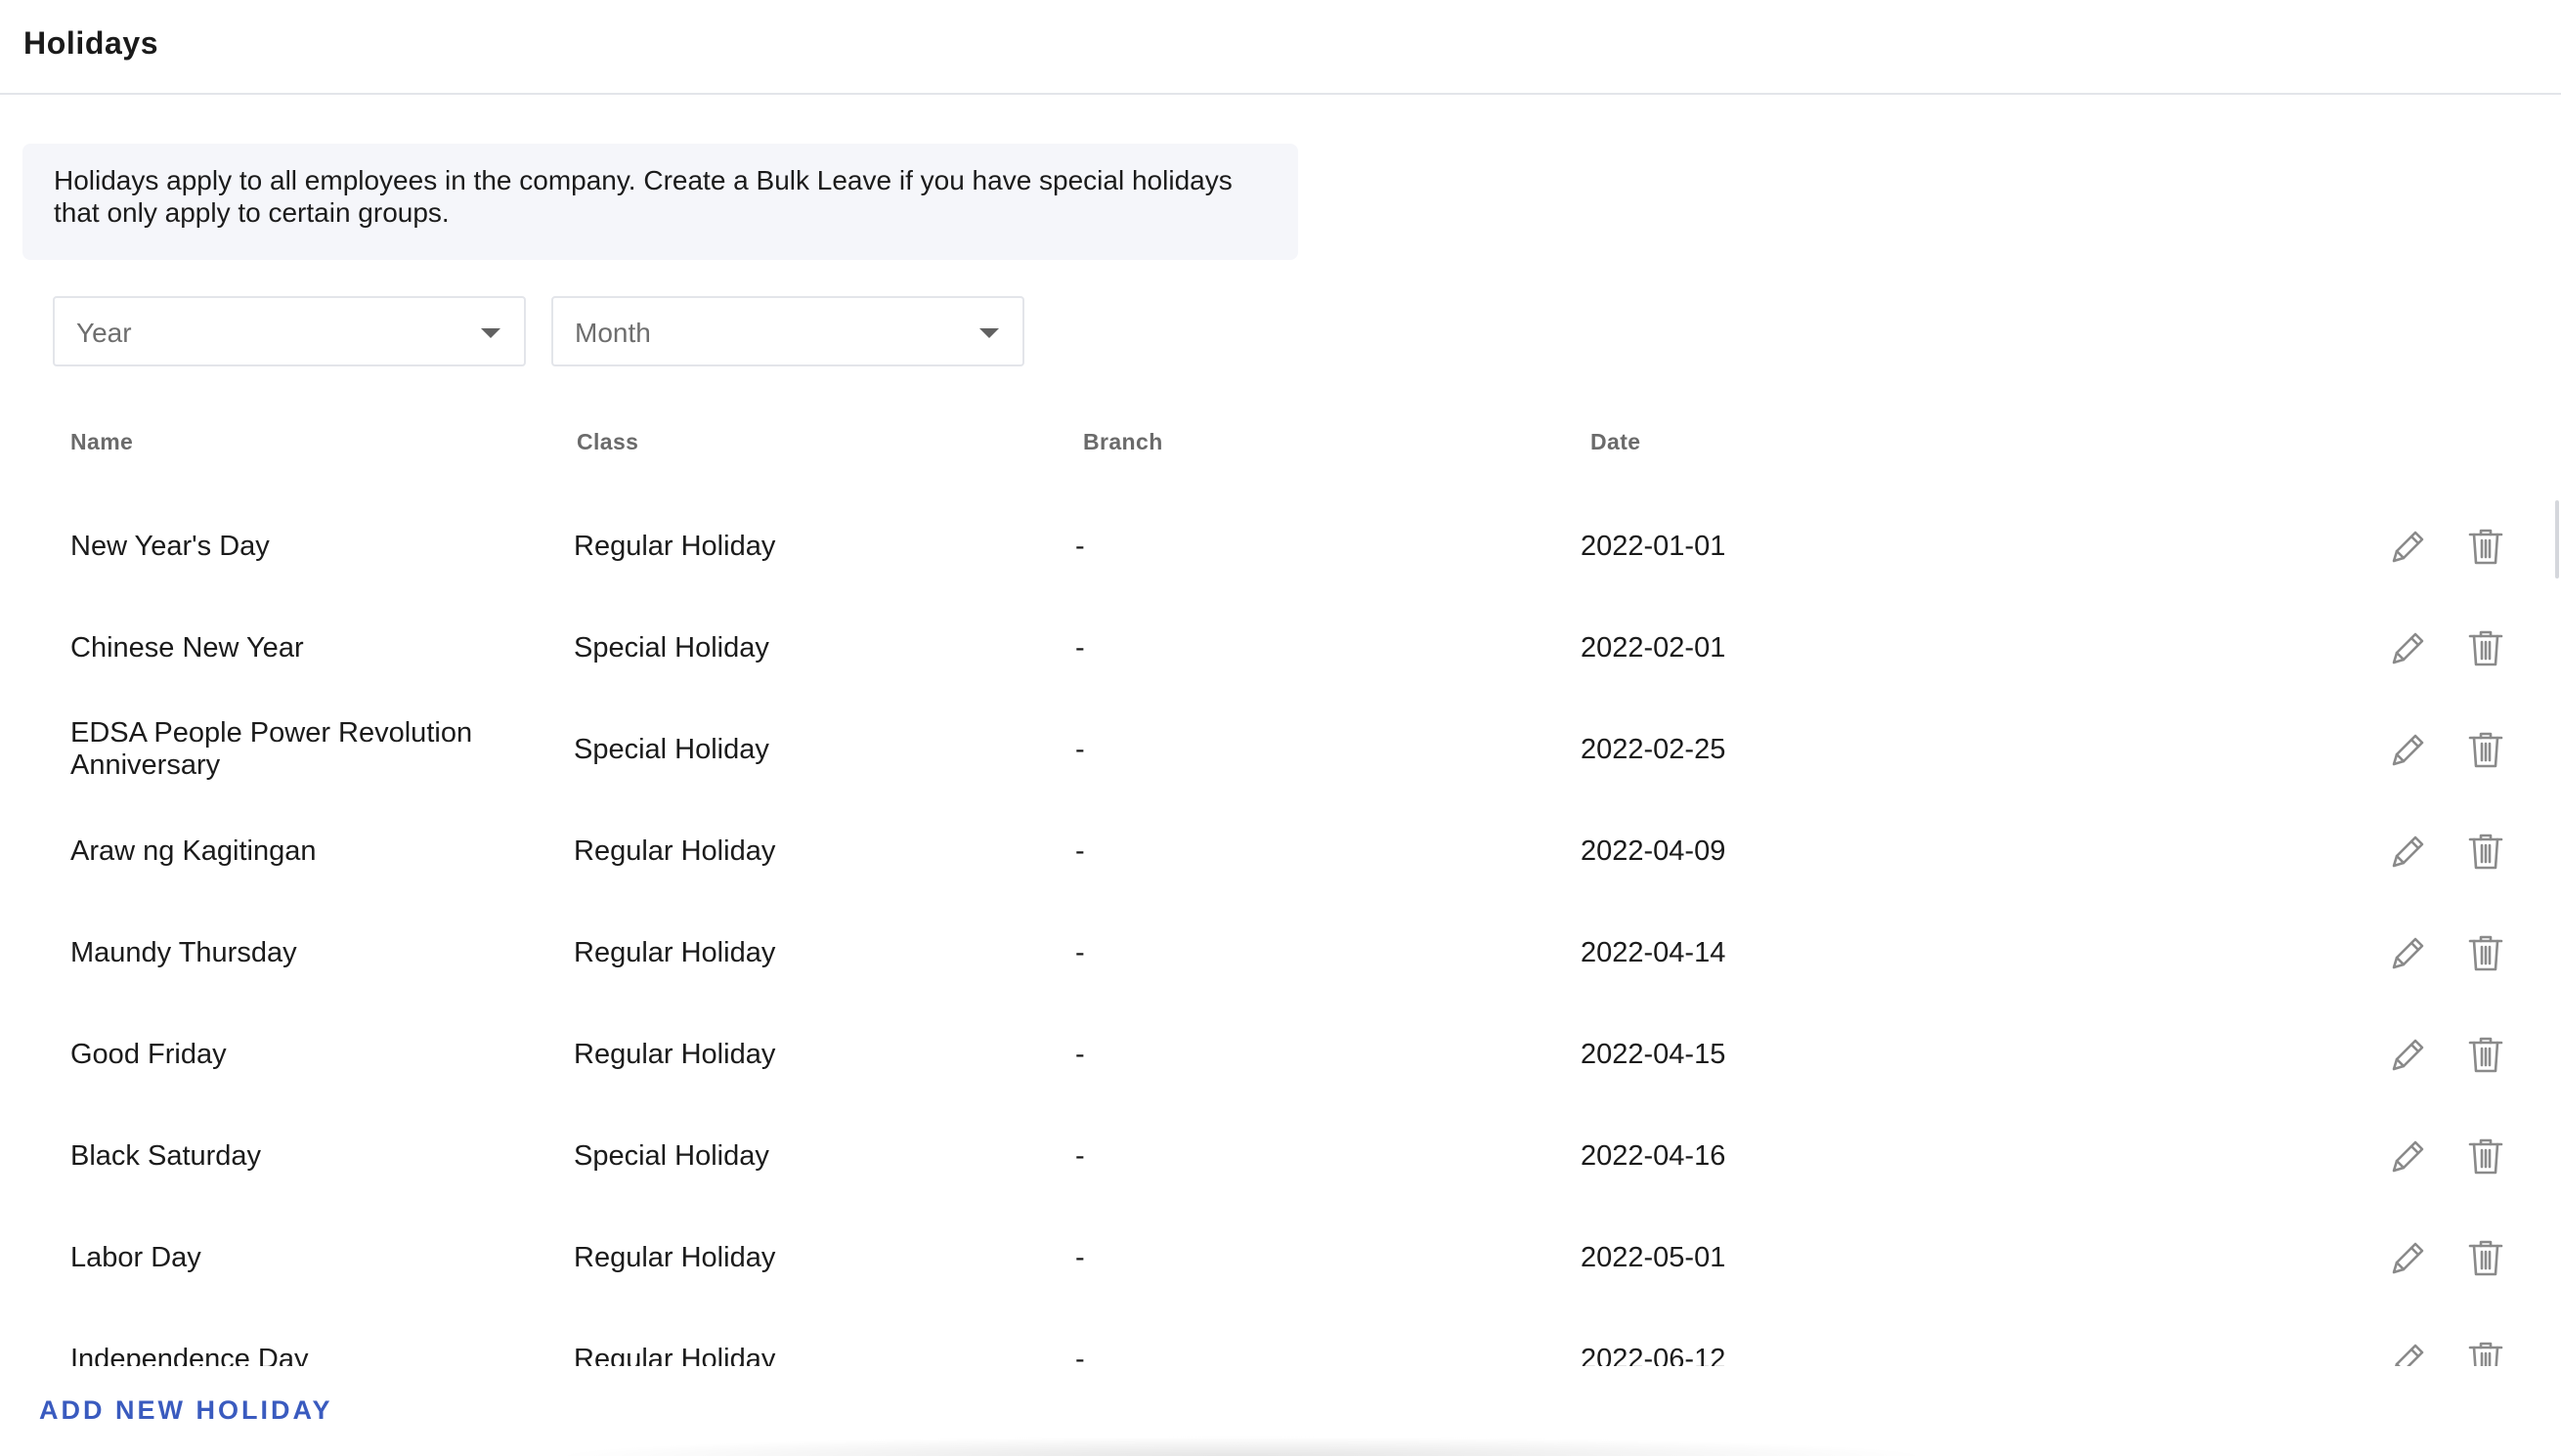  What do you see at coordinates (1653, 546) in the screenshot?
I see `holiday-date: 2022-01-01` at bounding box center [1653, 546].